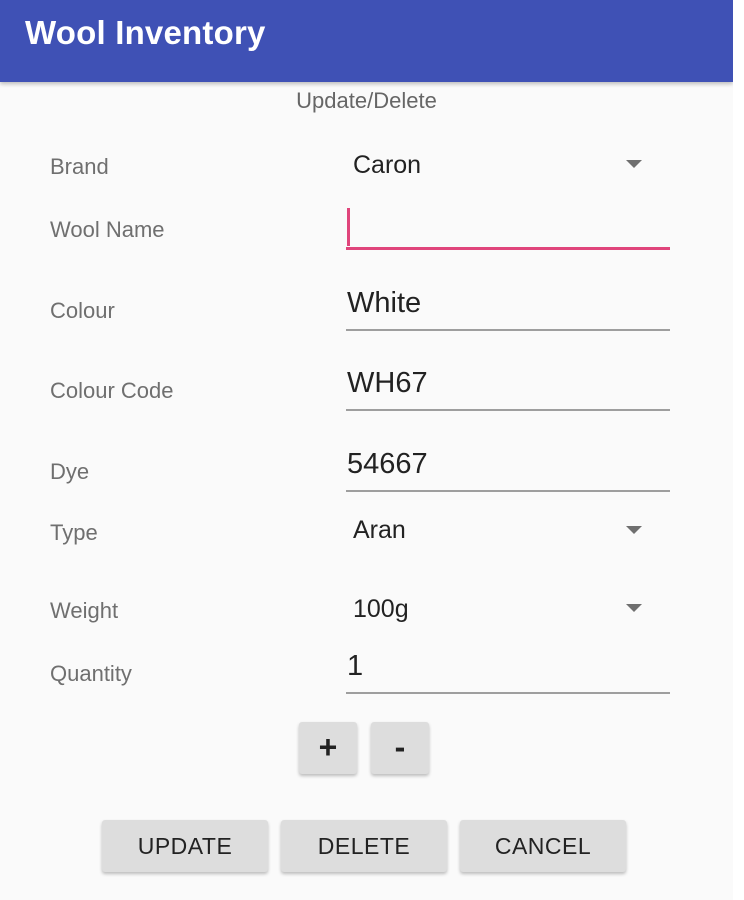 The image size is (744, 900). Describe the element at coordinates (107, 229) in the screenshot. I see `wool-name-label: Wool Name` at that location.